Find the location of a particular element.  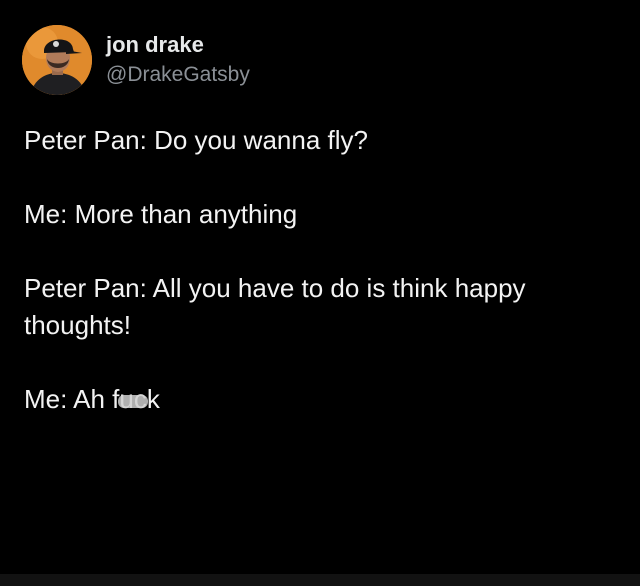

post-header: jon drake @DrakeGatsby is located at coordinates (136, 60).